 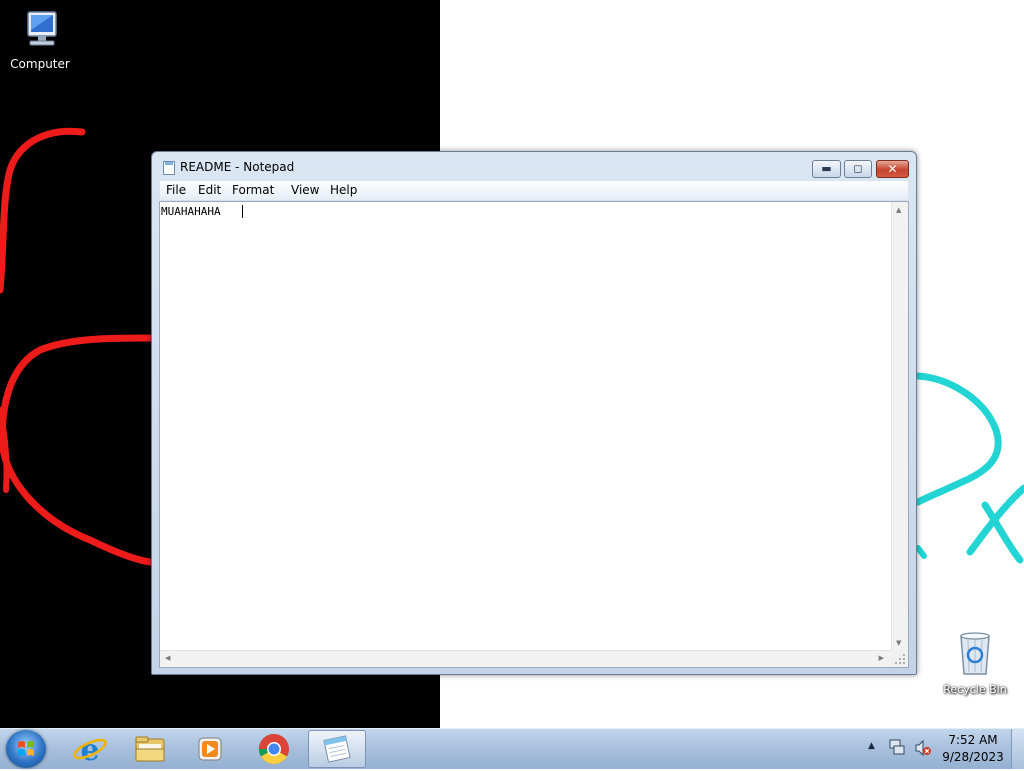 I want to click on taskbar-notepad-button, so click(x=337, y=749).